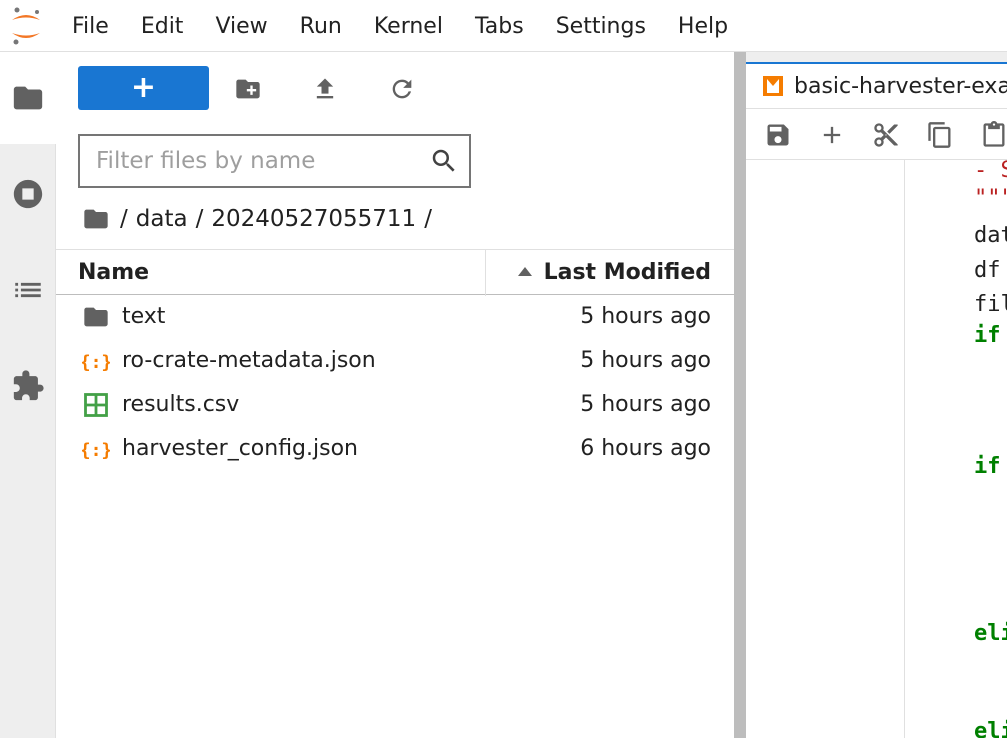 Image resolution: width=1007 pixels, height=738 pixels. Describe the element at coordinates (162, 26) in the screenshot. I see `menu-edit: Edit` at that location.